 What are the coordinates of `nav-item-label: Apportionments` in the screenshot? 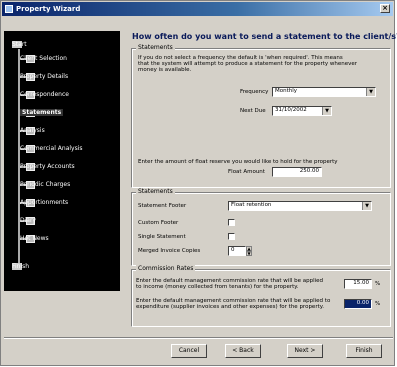 It's located at (44, 202).